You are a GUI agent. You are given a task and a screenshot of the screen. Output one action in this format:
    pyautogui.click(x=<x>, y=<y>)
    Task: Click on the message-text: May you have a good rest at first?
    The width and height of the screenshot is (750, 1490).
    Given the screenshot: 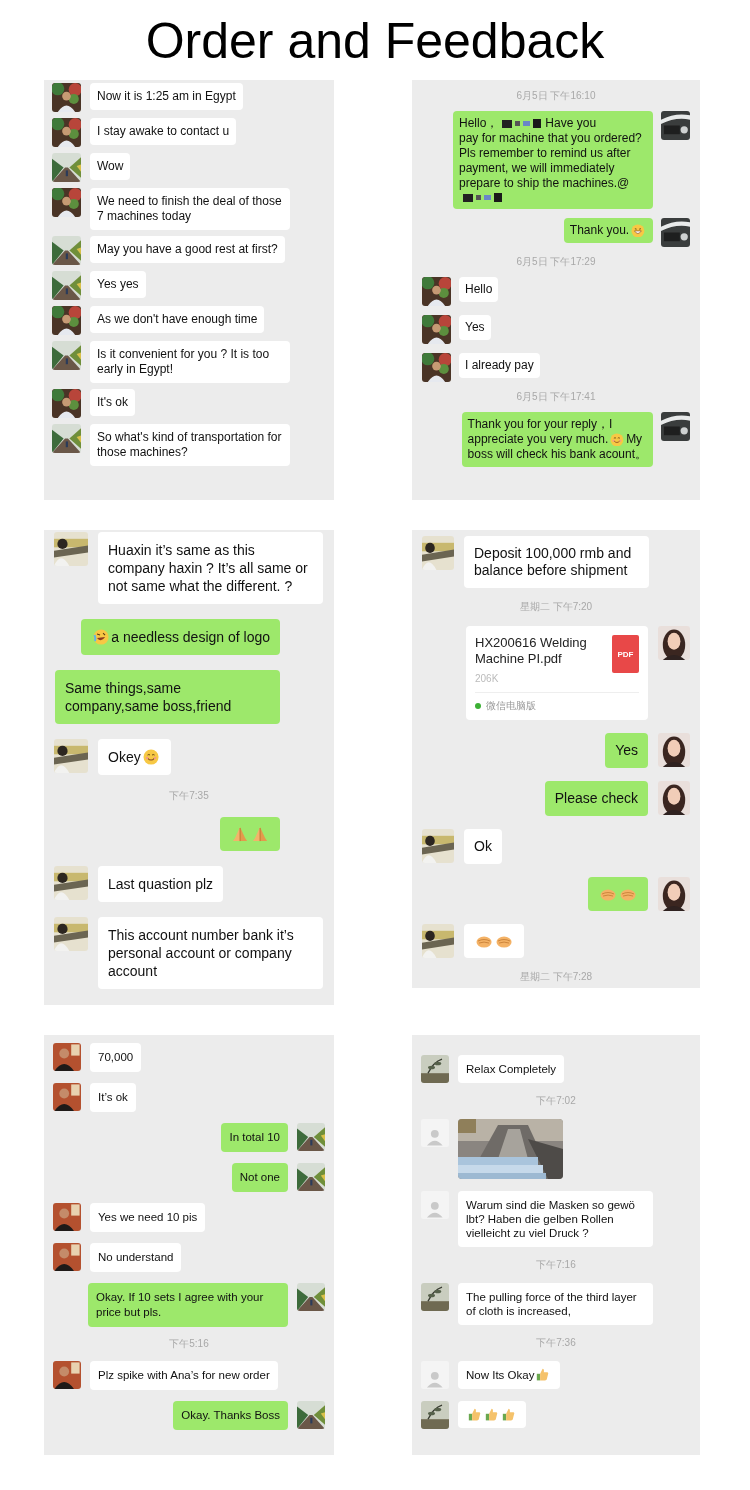 What is the action you would take?
    pyautogui.click(x=187, y=249)
    